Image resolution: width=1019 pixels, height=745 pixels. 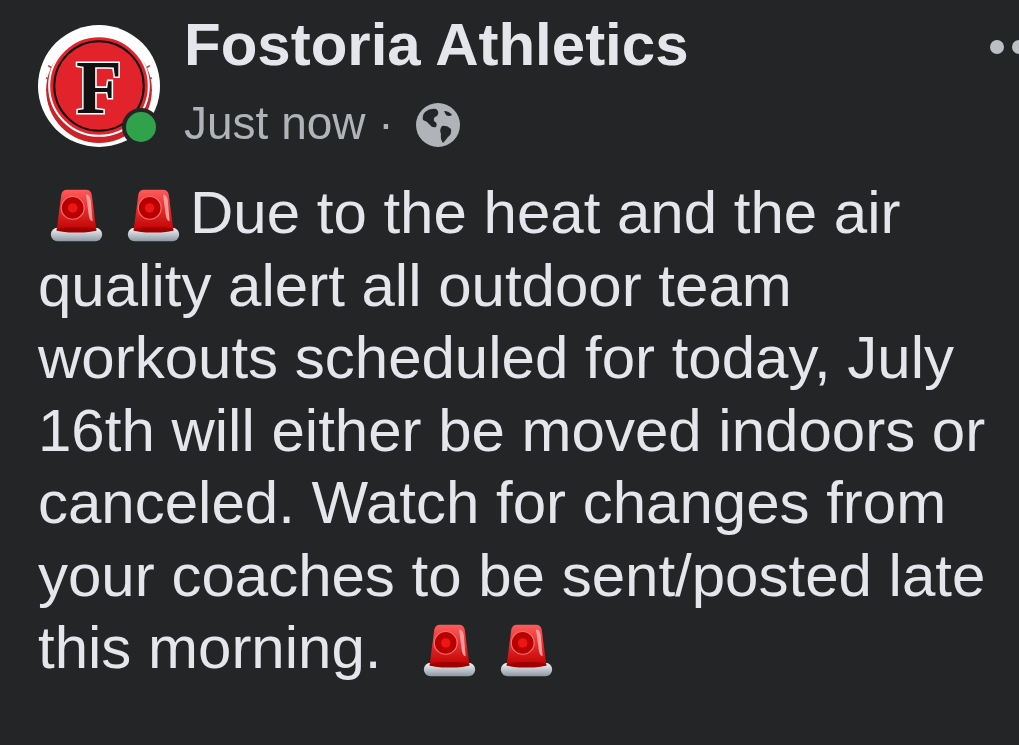 What do you see at coordinates (545, 213) in the screenshot?
I see `post-text: Due to the heat and the air` at bounding box center [545, 213].